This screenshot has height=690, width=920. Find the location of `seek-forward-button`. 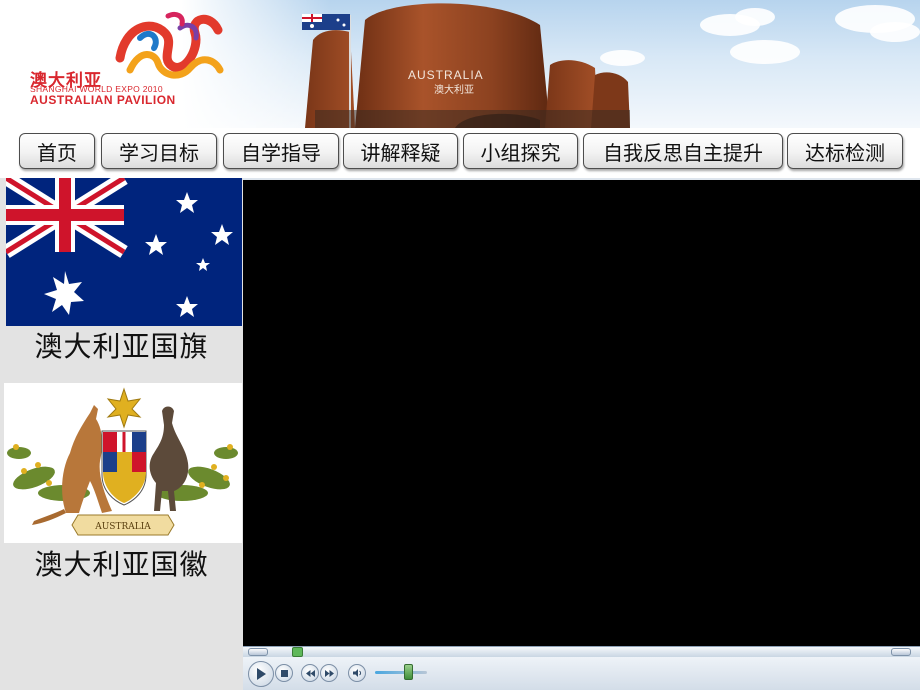

seek-forward-button is located at coordinates (901, 652).